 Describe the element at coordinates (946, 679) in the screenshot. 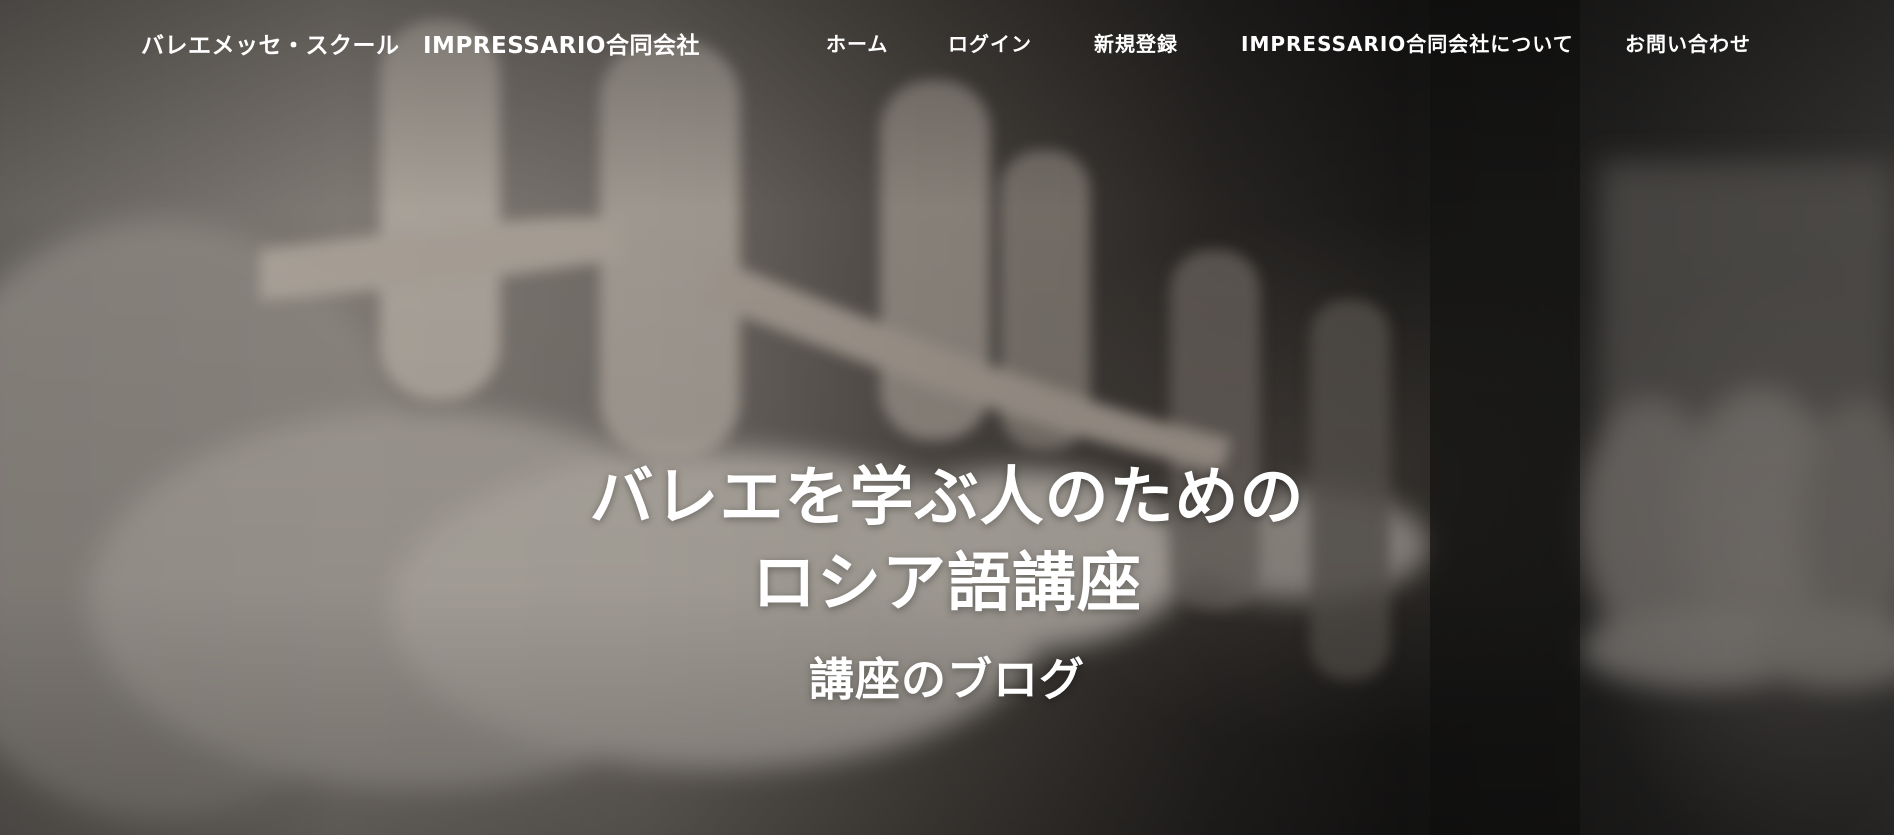

I see `hero-subtitle: 講座のブログ` at that location.